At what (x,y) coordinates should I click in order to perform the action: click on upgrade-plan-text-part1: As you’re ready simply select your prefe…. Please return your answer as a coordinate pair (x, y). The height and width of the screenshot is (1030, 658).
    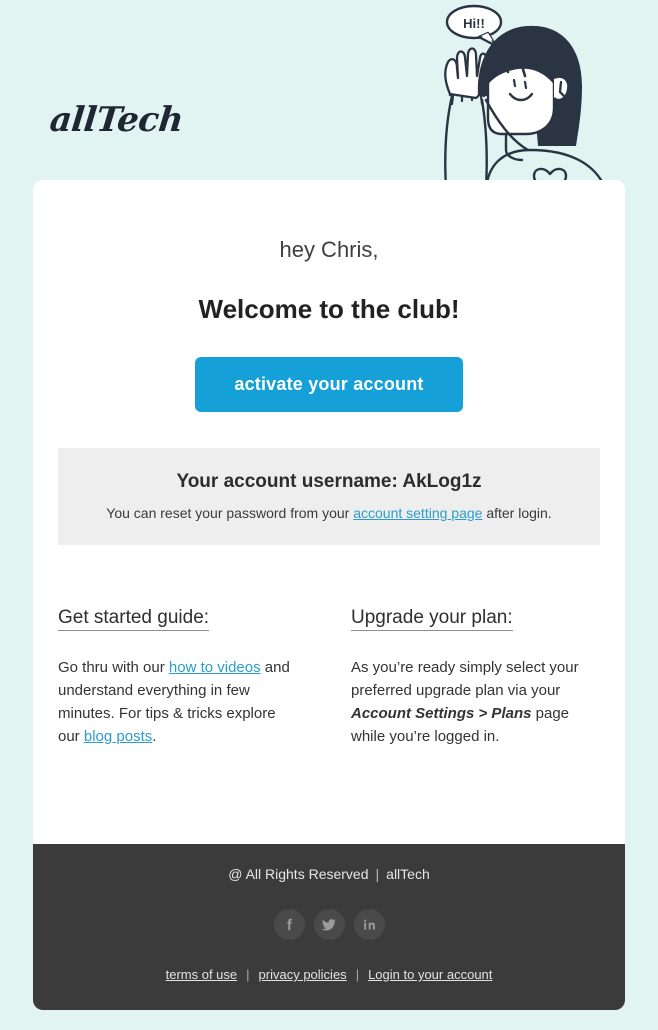
    Looking at the image, I should click on (465, 679).